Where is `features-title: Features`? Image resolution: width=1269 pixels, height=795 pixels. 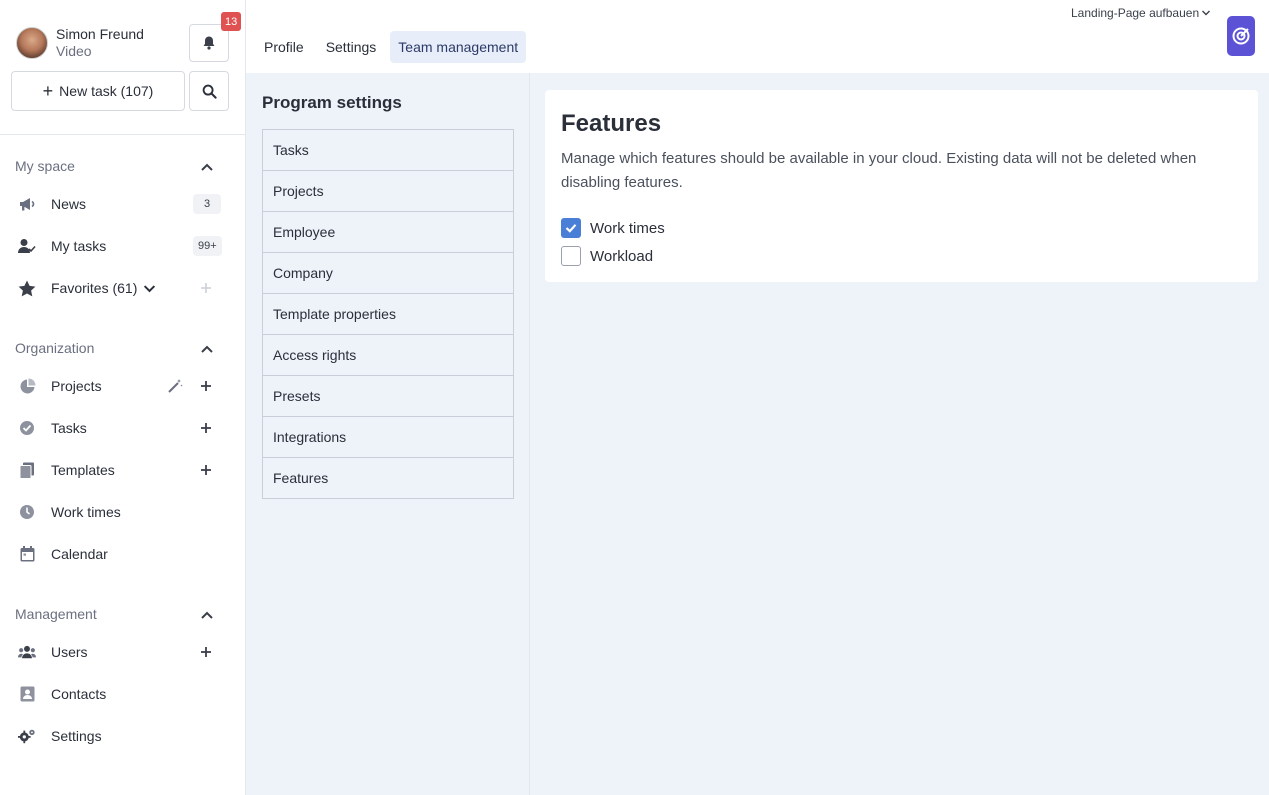
features-title: Features is located at coordinates (611, 123).